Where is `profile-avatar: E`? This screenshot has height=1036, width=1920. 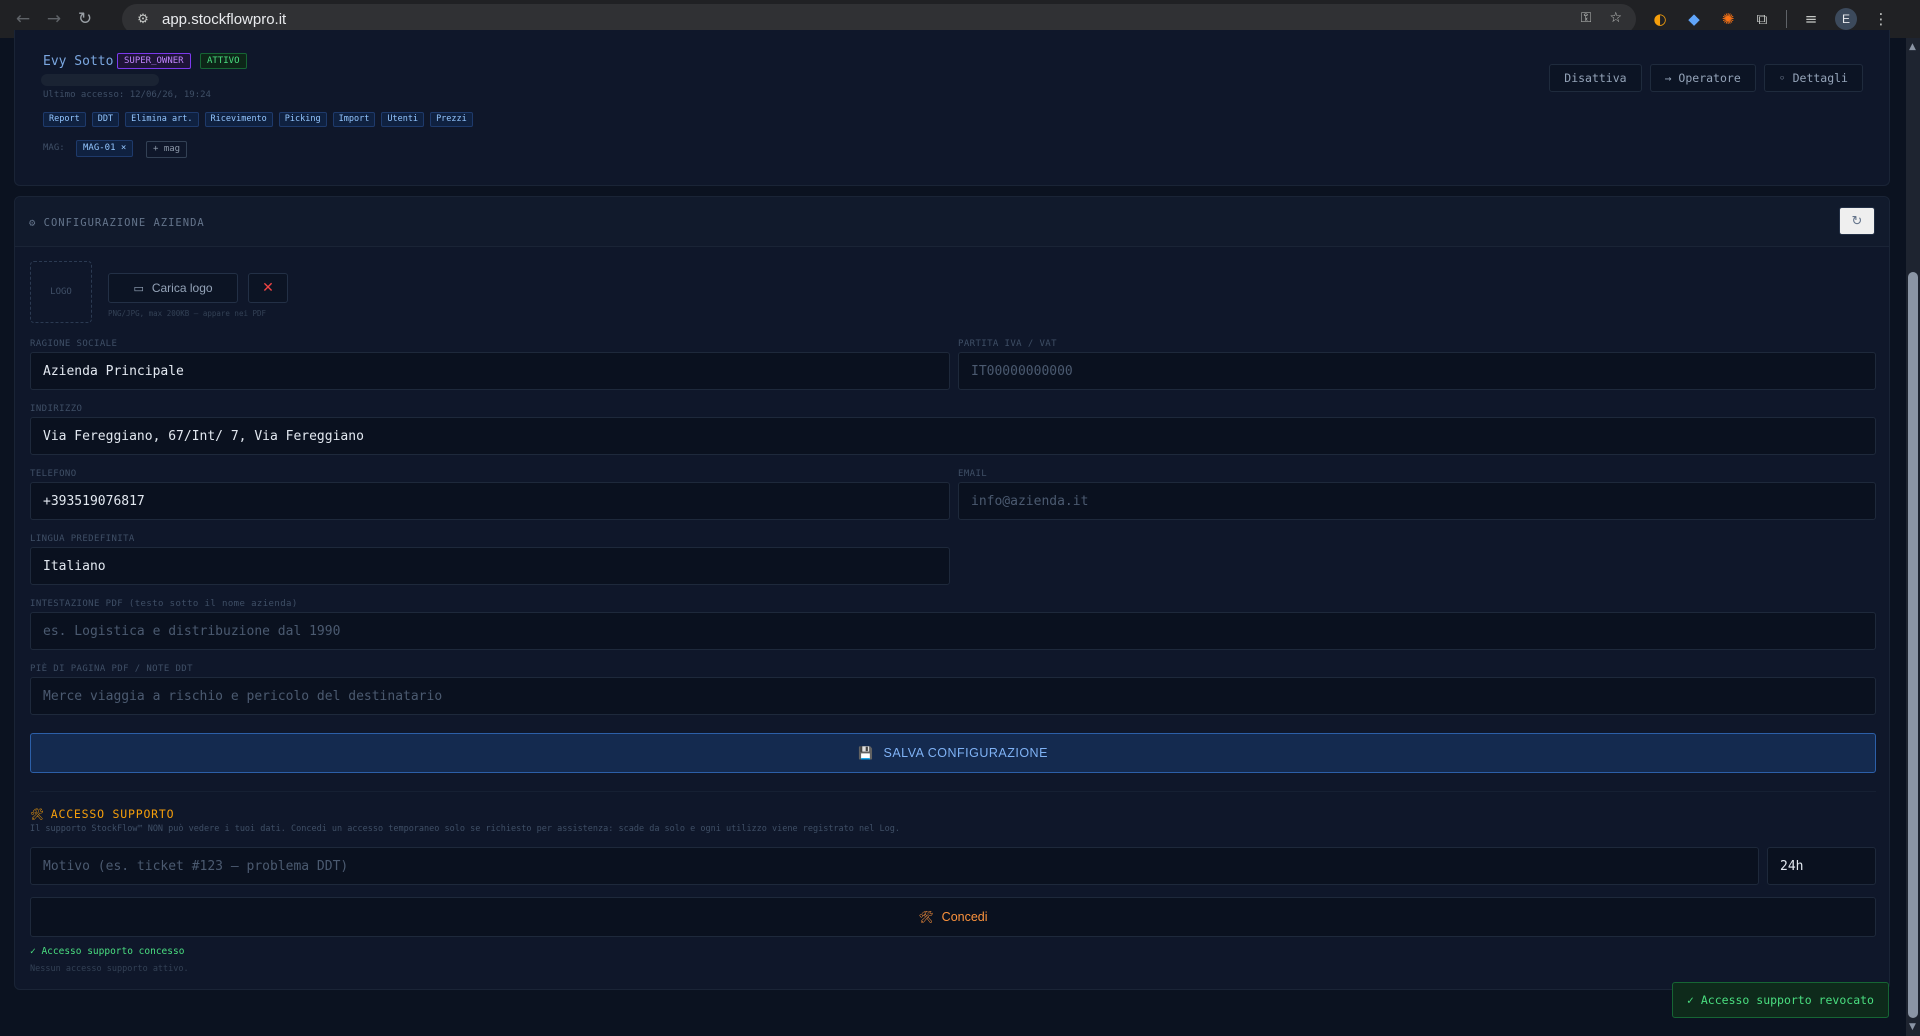 profile-avatar: E is located at coordinates (1846, 19).